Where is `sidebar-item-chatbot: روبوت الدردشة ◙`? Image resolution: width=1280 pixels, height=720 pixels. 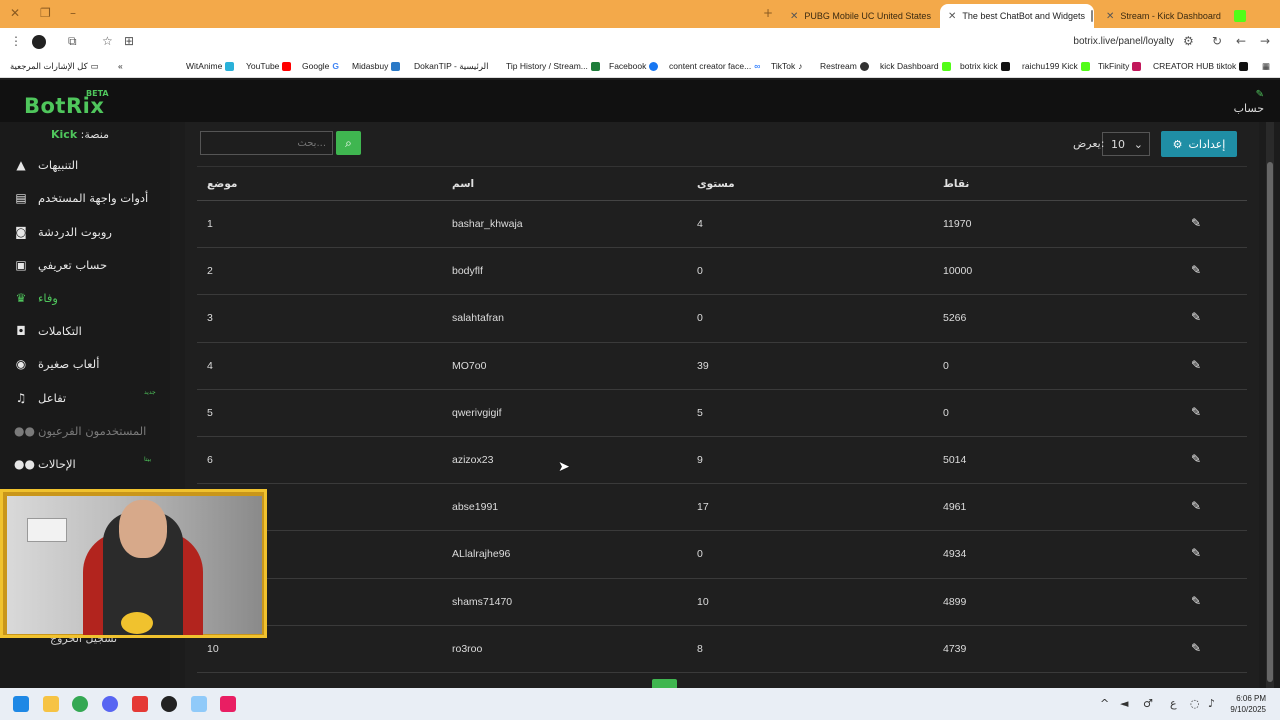 sidebar-item-chatbot: روبوت الدردشة ◙ is located at coordinates (85, 232).